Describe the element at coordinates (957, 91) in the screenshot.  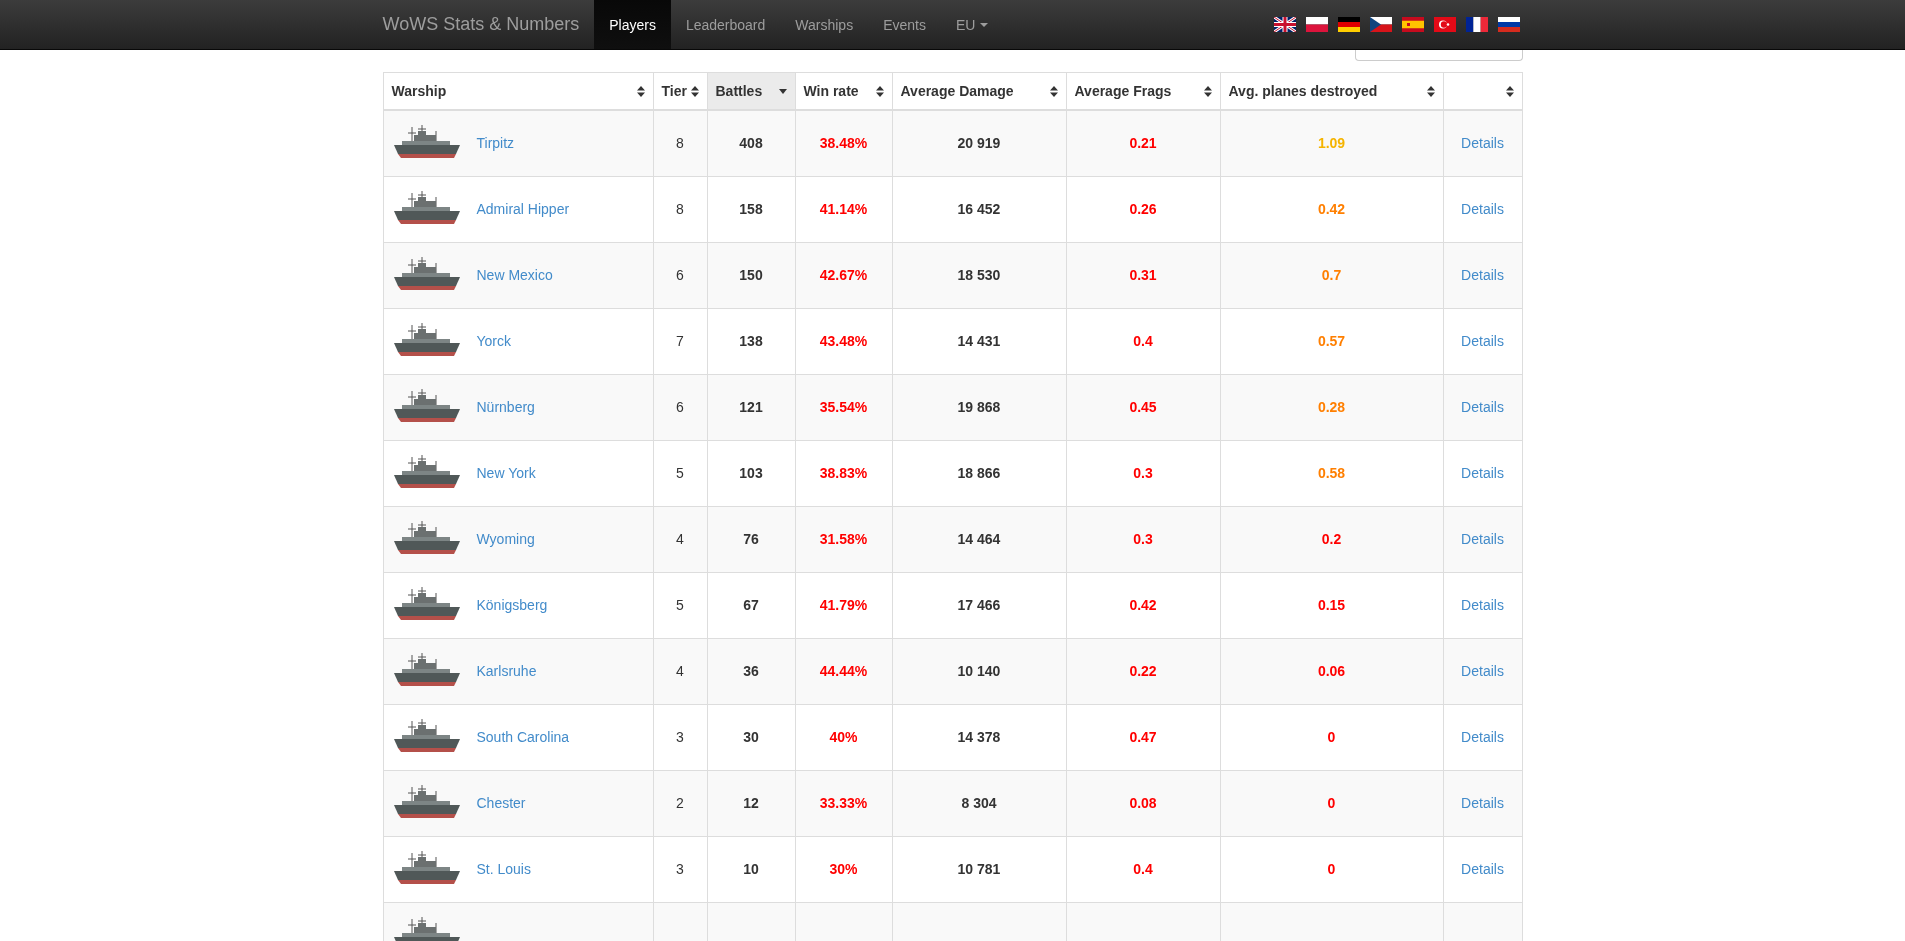
I see `column-label: Average Damage` at that location.